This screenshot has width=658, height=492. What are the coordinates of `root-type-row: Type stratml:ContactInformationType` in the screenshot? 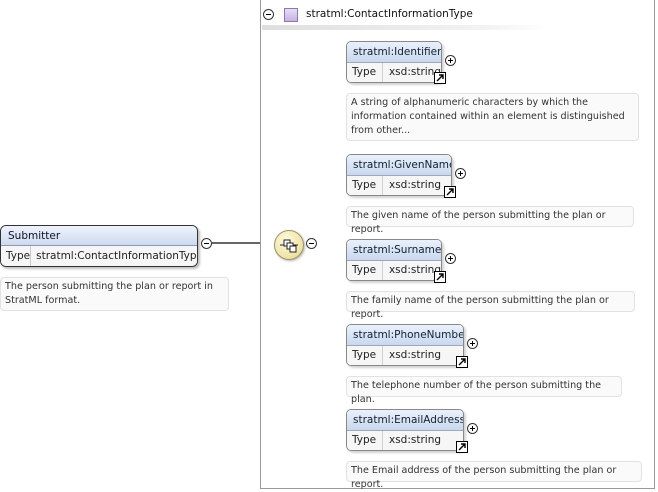 It's located at (99, 256).